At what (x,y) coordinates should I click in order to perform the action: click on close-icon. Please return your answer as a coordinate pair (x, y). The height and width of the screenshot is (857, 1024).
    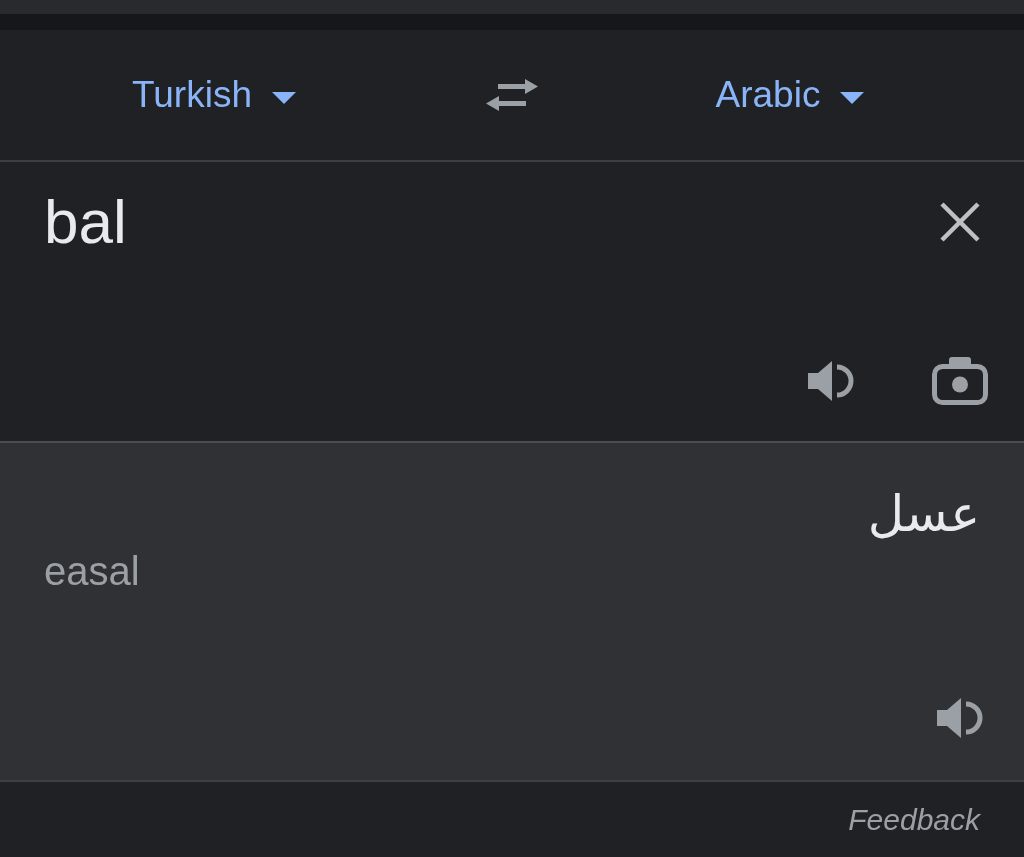
    Looking at the image, I should click on (960, 222).